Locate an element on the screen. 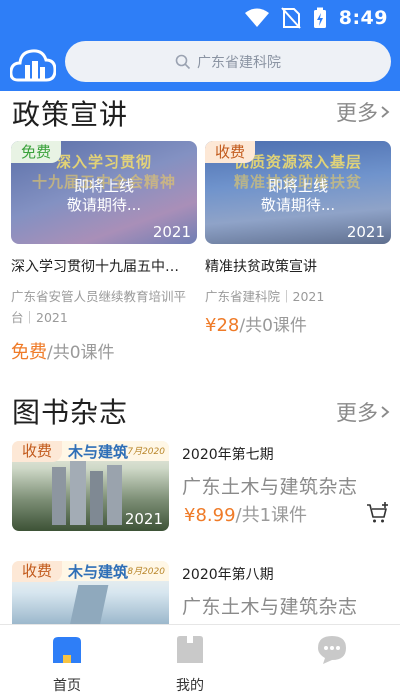 Image resolution: width=400 pixels, height=700 pixels. price-amount: ¥28 is located at coordinates (222, 325).